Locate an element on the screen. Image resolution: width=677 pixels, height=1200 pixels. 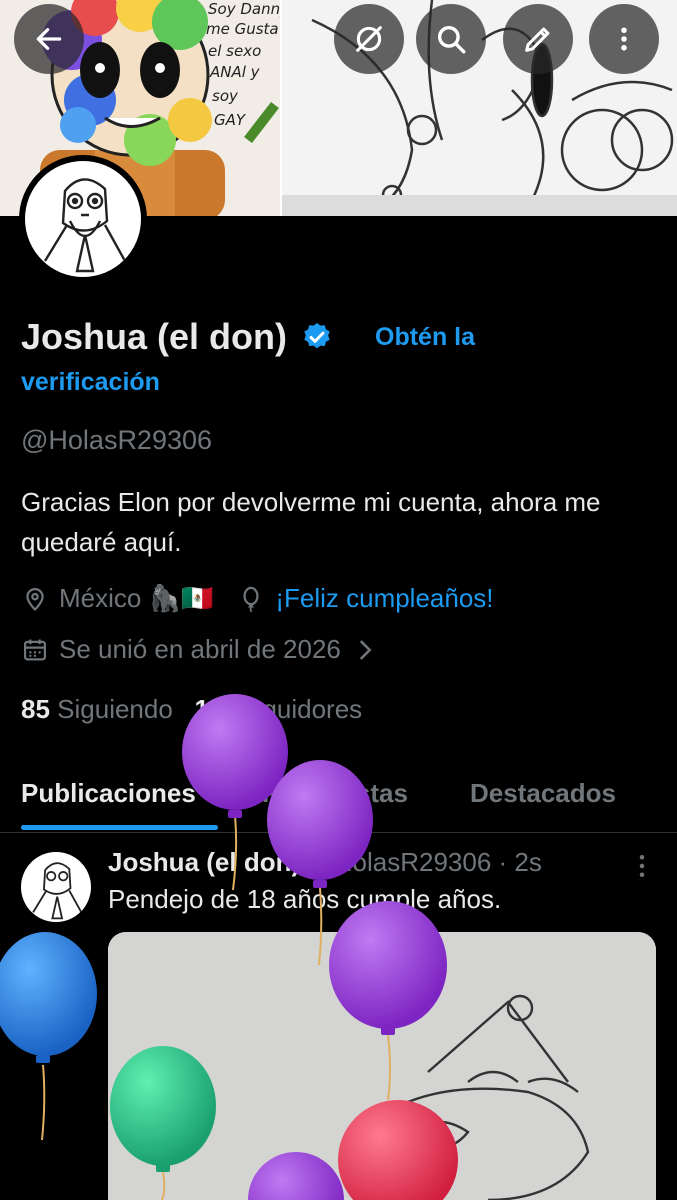
profile-meta-row: México 🦍🇲🇽 ¡Feliz cumpleaños! is located at coordinates (257, 598).